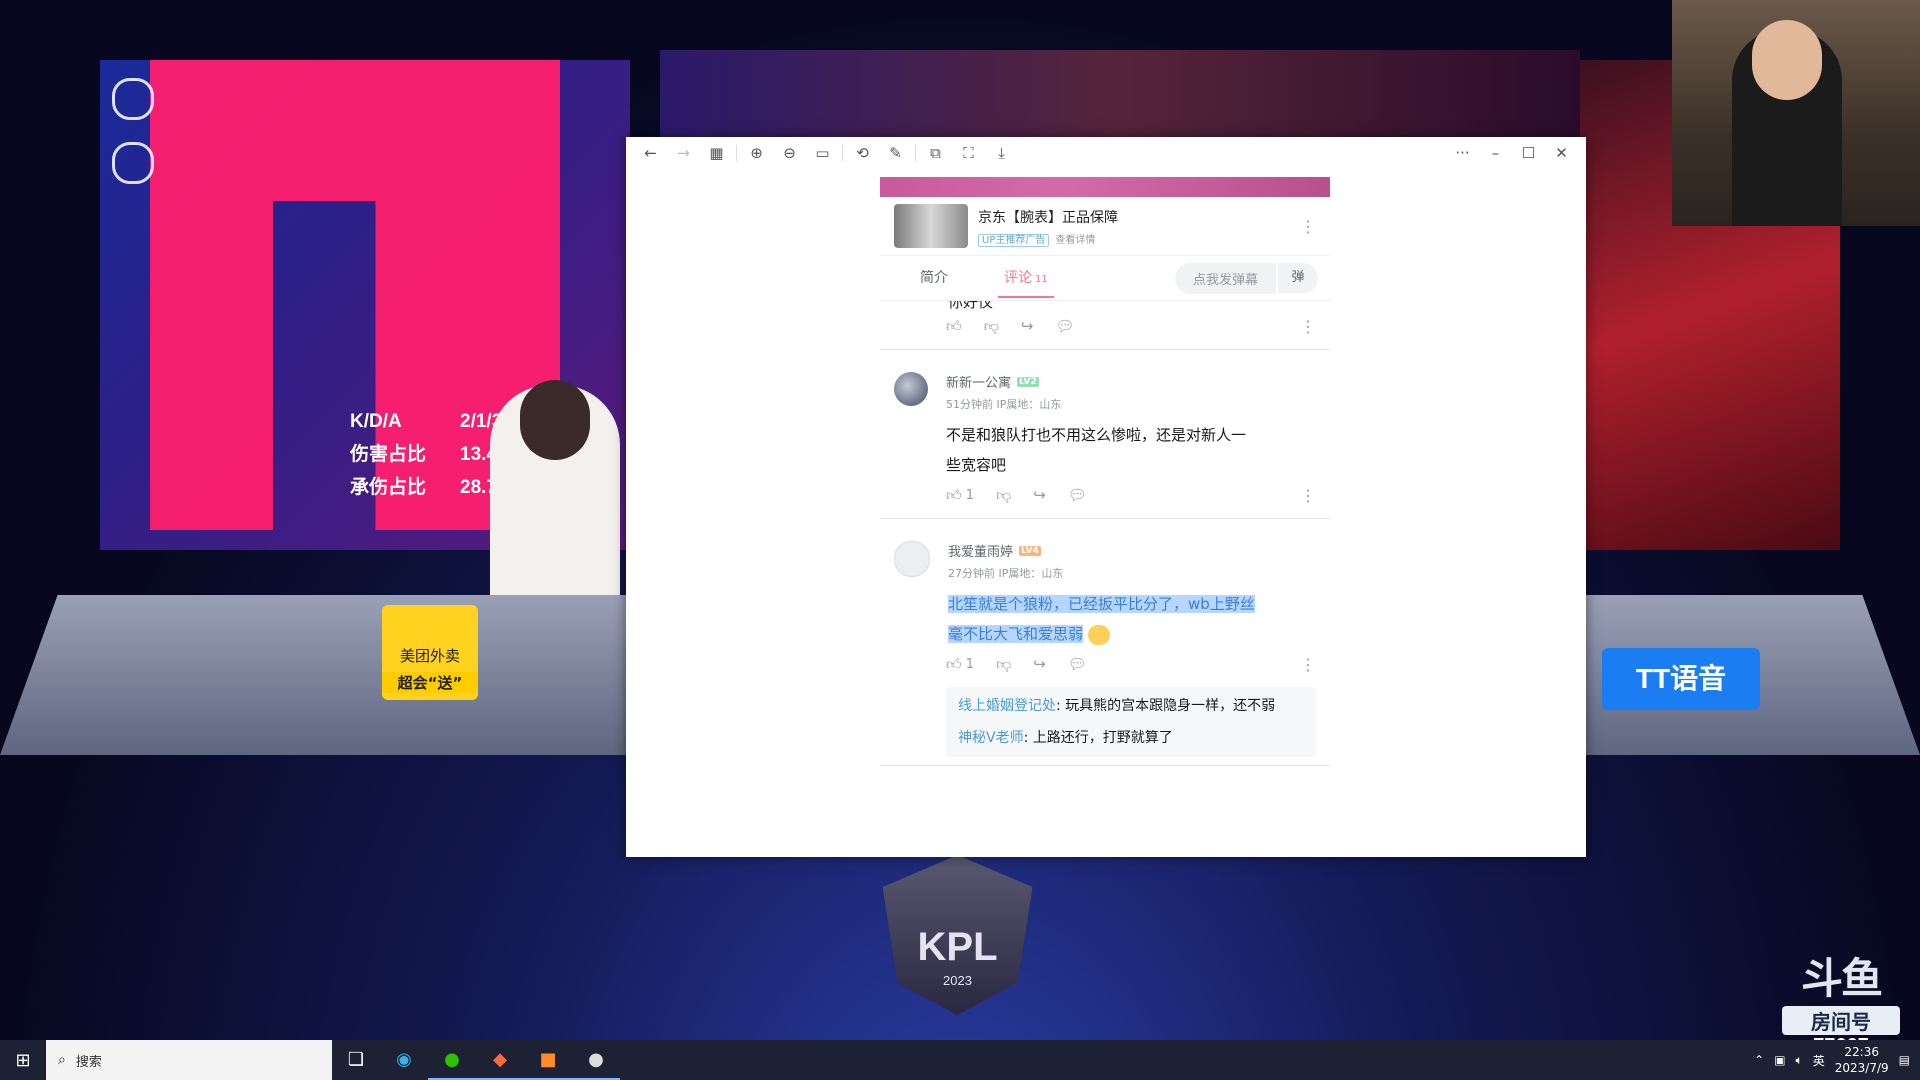 The height and width of the screenshot is (1080, 1920). Describe the element at coordinates (1028, 381) in the screenshot. I see `level-badge: LV2` at that location.